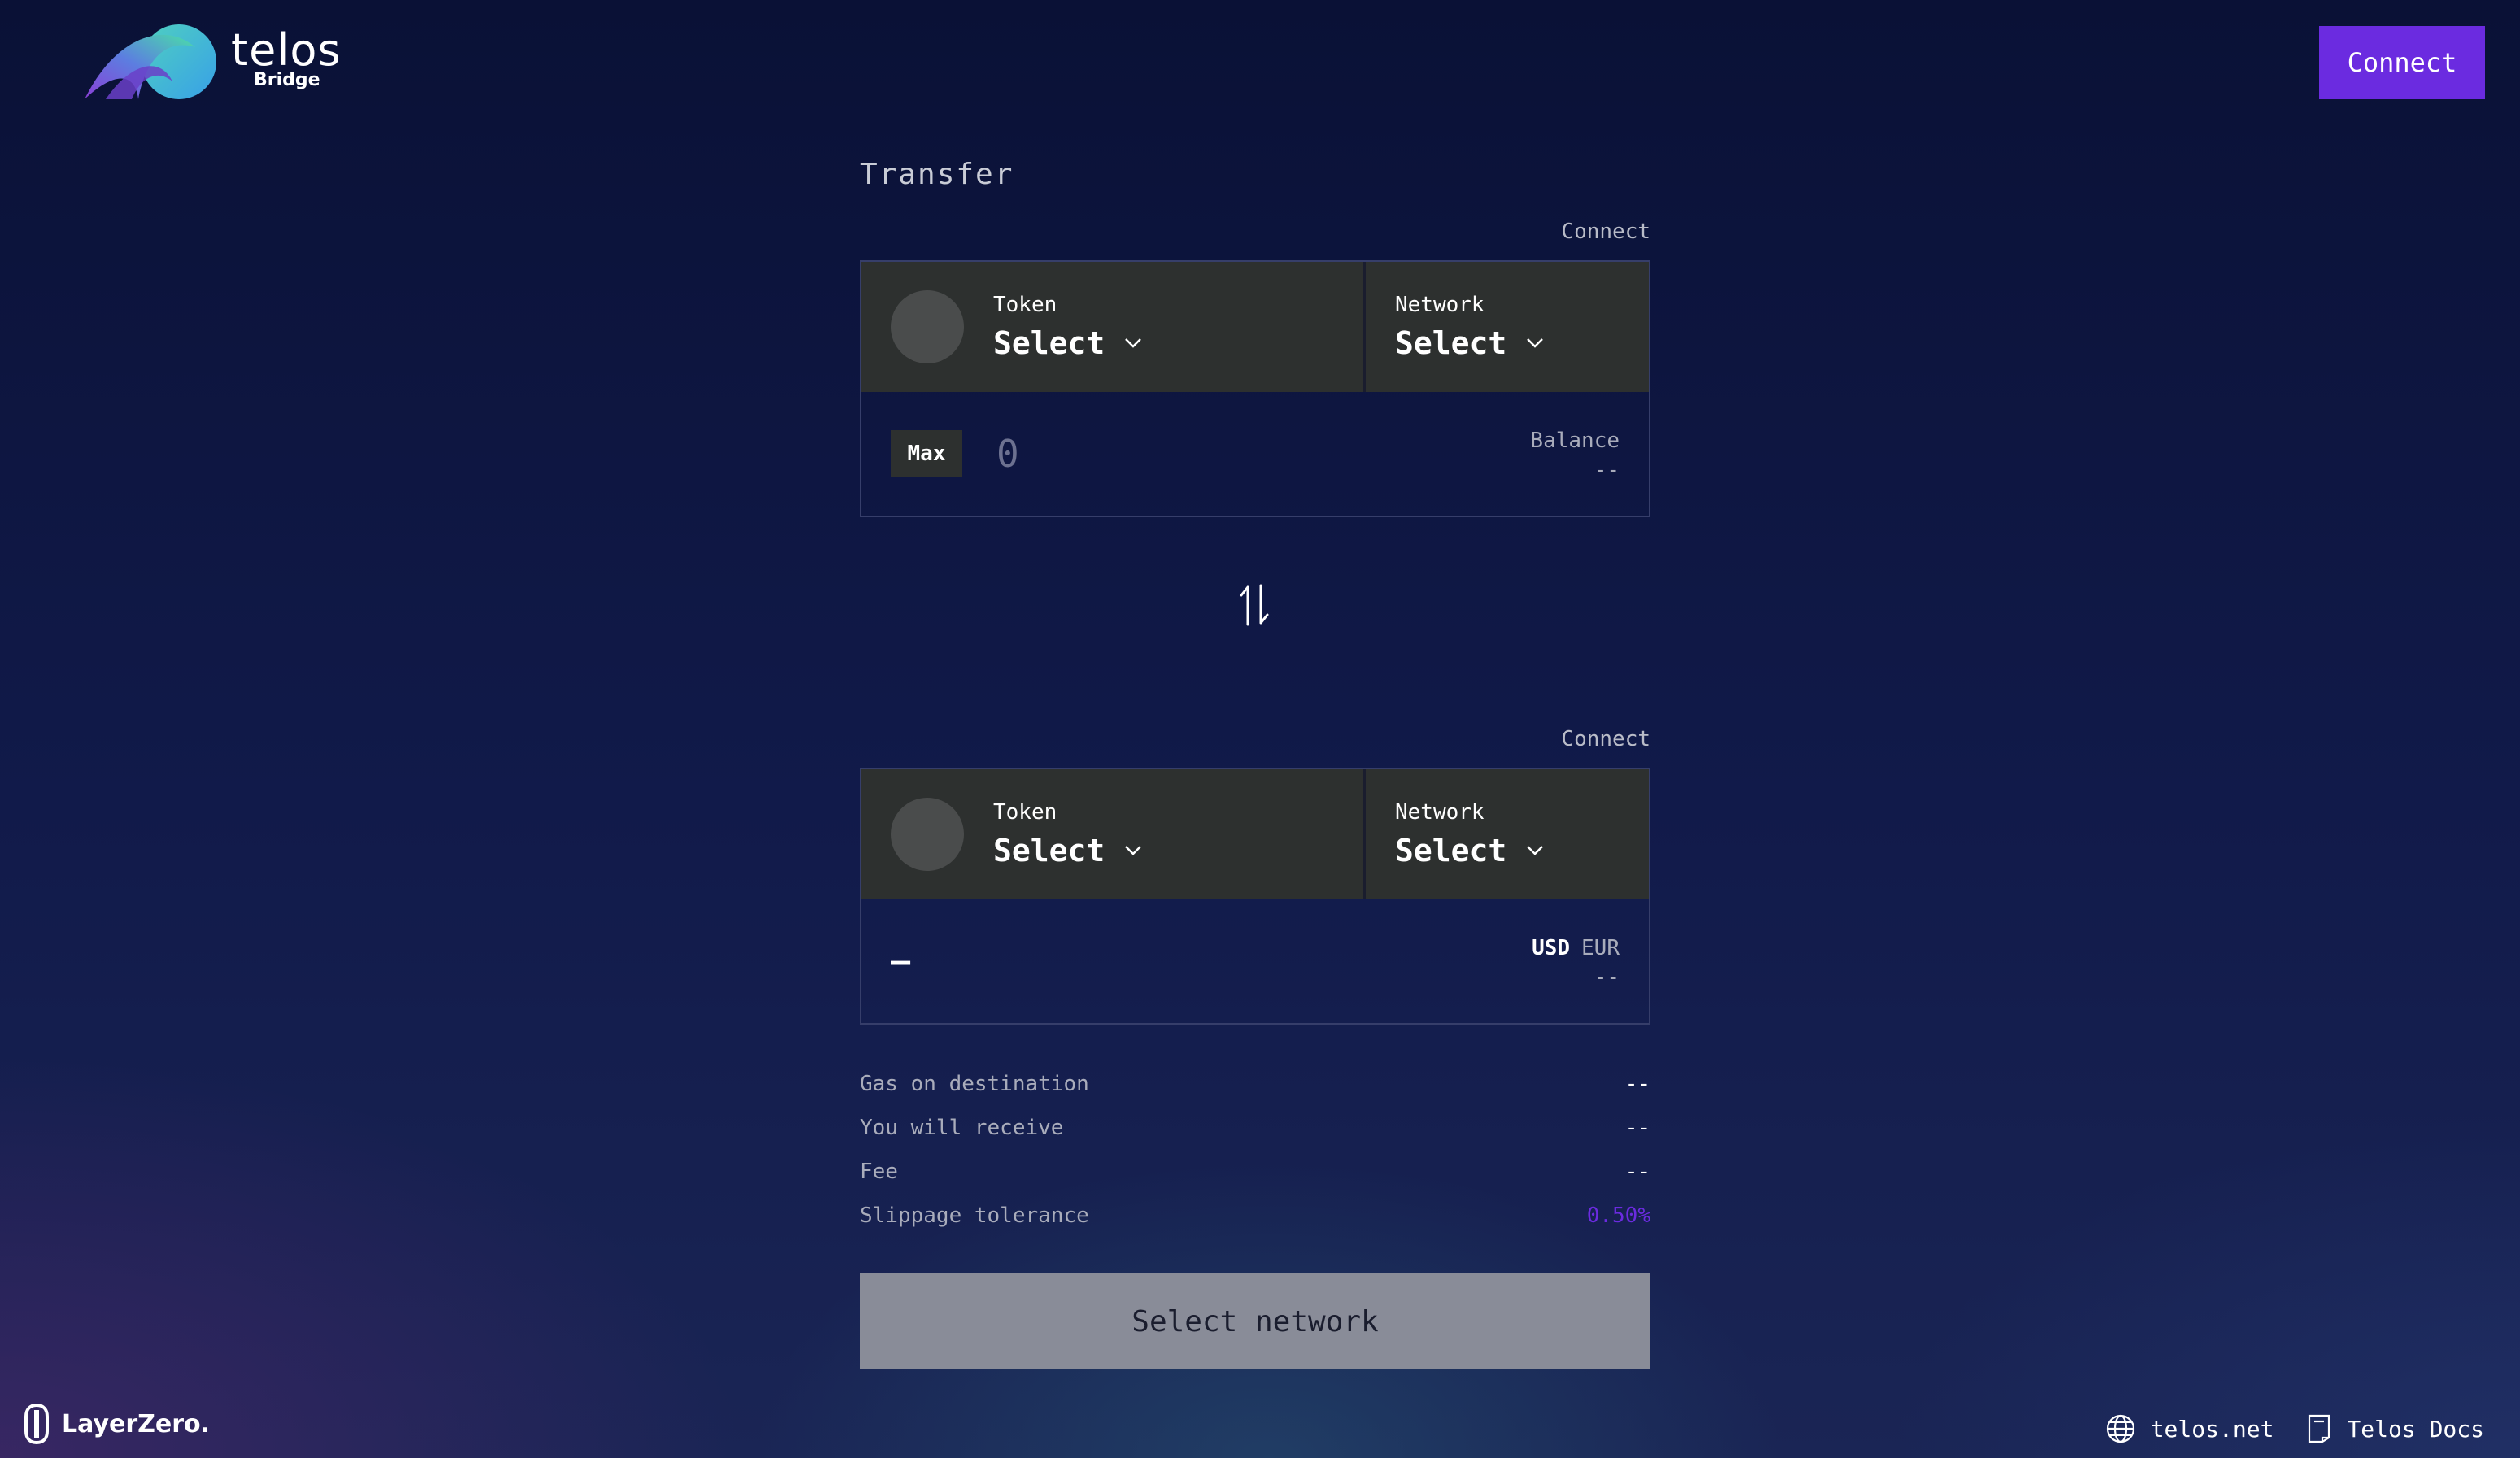 The width and height of the screenshot is (2520, 1458). What do you see at coordinates (1507, 327) in the screenshot?
I see `source-network-select: Network Select` at bounding box center [1507, 327].